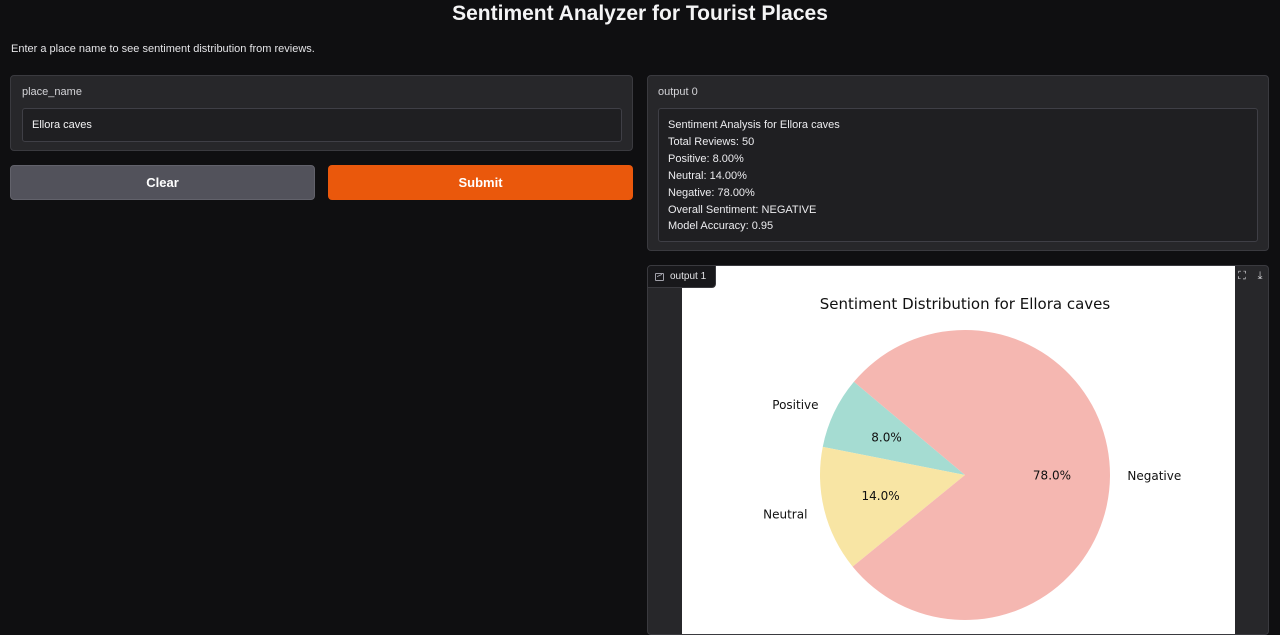 Image resolution: width=1280 pixels, height=635 pixels. What do you see at coordinates (1242, 276) in the screenshot?
I see `fullscreen-icon: ⛶` at bounding box center [1242, 276].